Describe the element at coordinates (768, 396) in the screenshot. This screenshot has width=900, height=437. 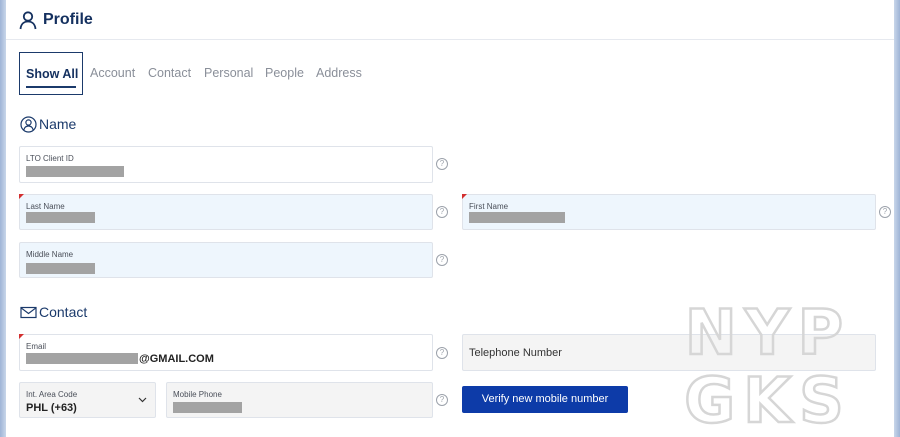
I see `watermark-line-2: GKS` at that location.